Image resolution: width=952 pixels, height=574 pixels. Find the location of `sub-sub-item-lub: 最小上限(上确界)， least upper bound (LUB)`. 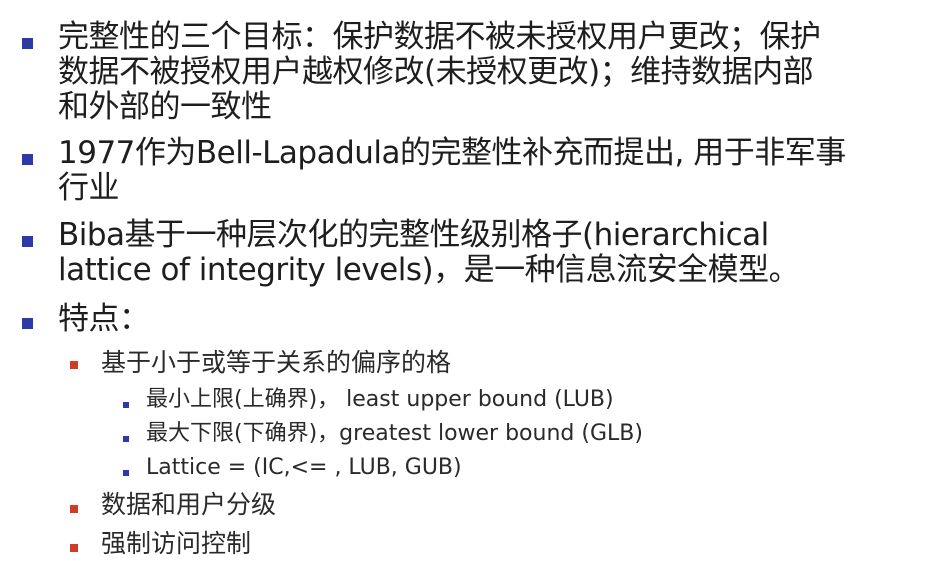

sub-sub-item-lub: 最小上限(上确界)， least upper bound (LUB) is located at coordinates (380, 400).